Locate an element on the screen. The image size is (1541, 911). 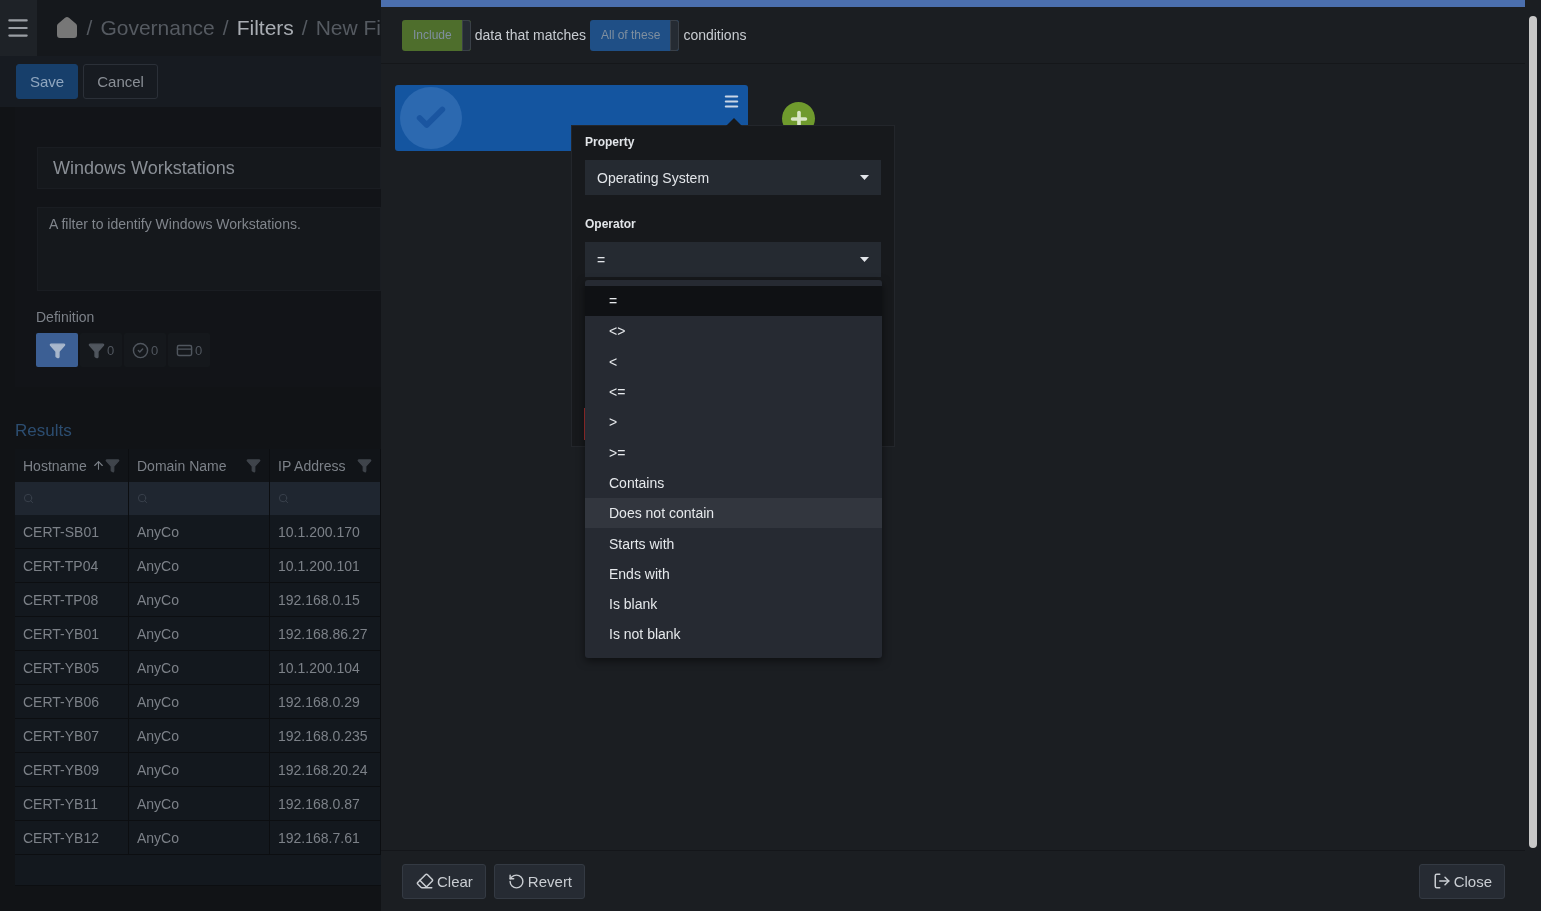
table-cell: CERT-YB11 is located at coordinates (72, 804).